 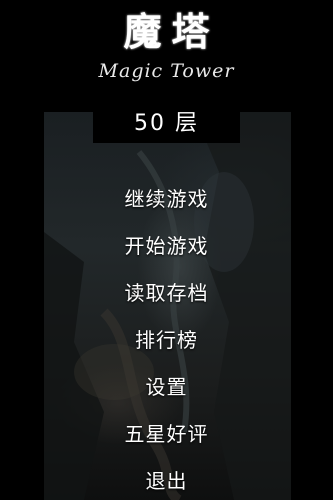 What do you see at coordinates (166, 71) in the screenshot?
I see `game-subtitle: Magic Tower` at bounding box center [166, 71].